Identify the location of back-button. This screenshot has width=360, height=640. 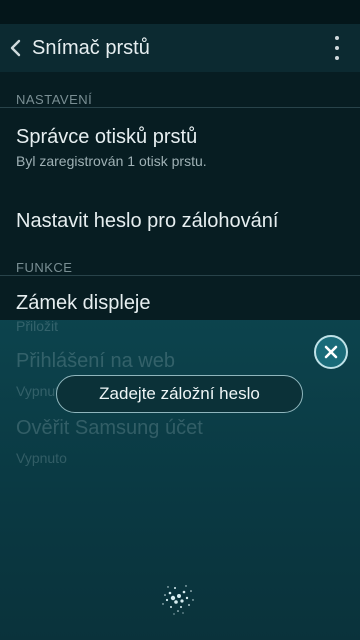
(15, 48).